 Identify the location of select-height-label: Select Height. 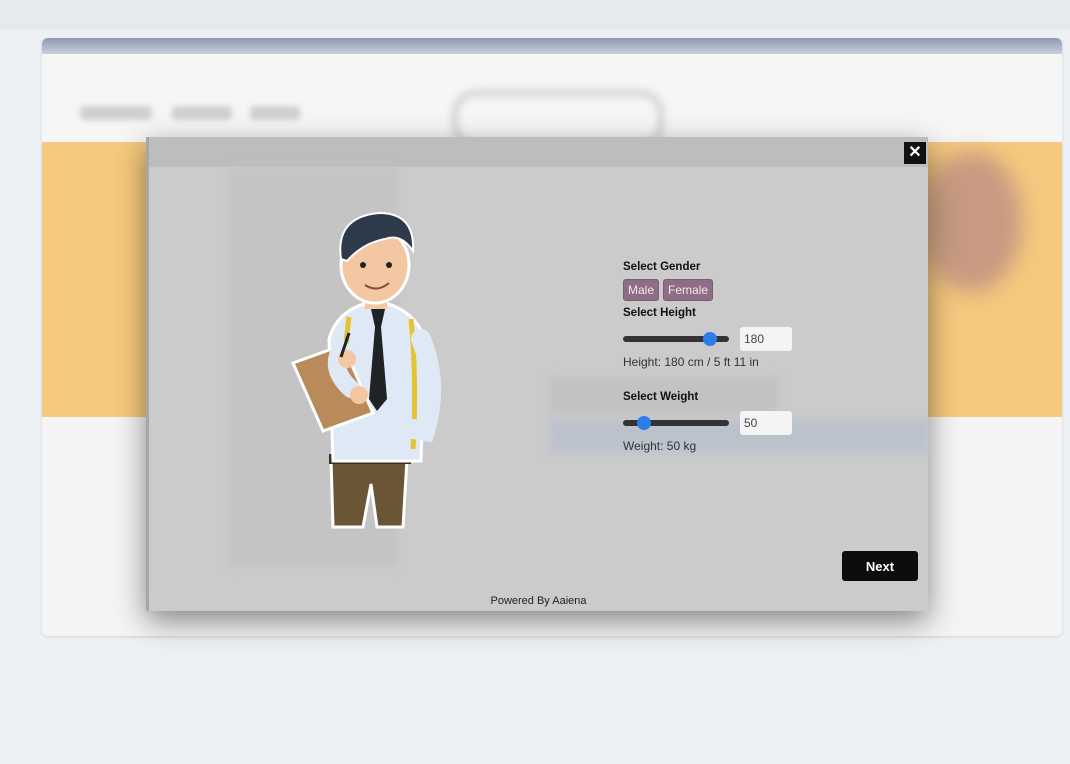
(659, 313).